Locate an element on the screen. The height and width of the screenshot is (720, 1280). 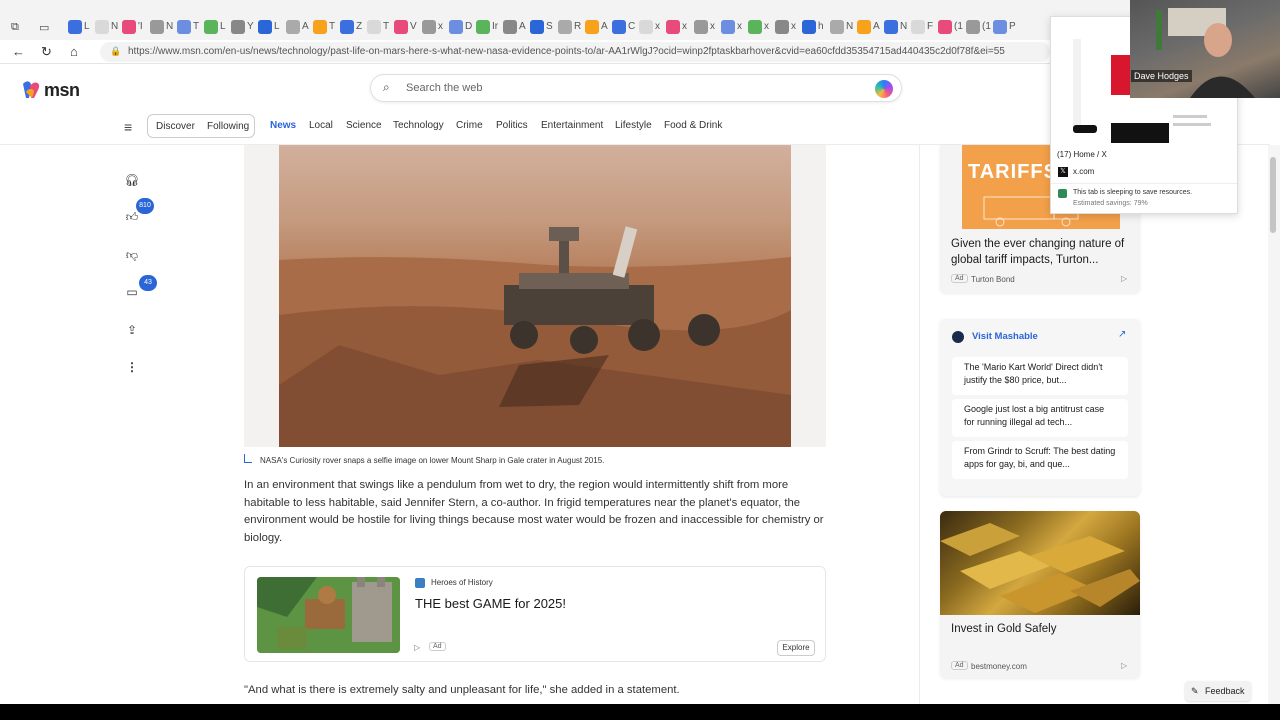
msn-logo-icon is located at coordinates (31, 90).